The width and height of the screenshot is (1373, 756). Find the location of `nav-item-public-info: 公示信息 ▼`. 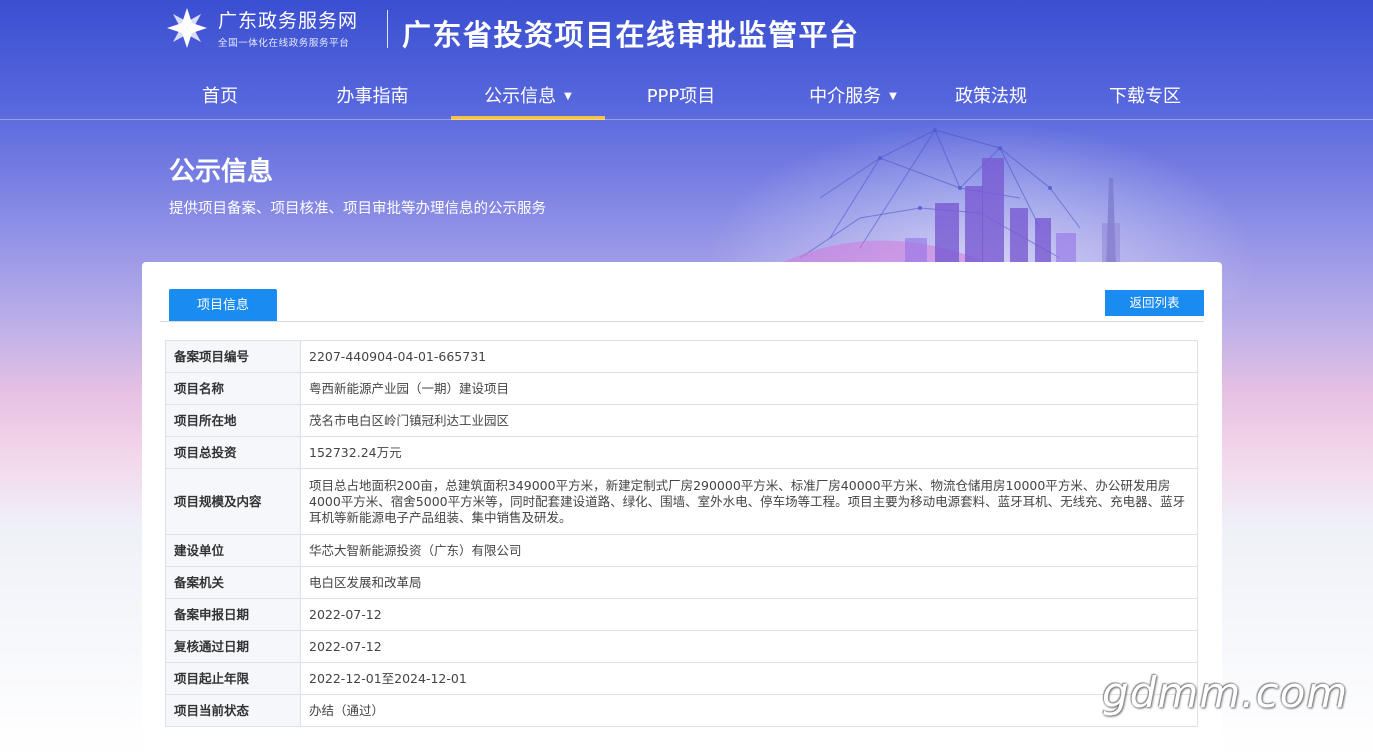

nav-item-public-info: 公示信息 ▼ is located at coordinates (528, 100).